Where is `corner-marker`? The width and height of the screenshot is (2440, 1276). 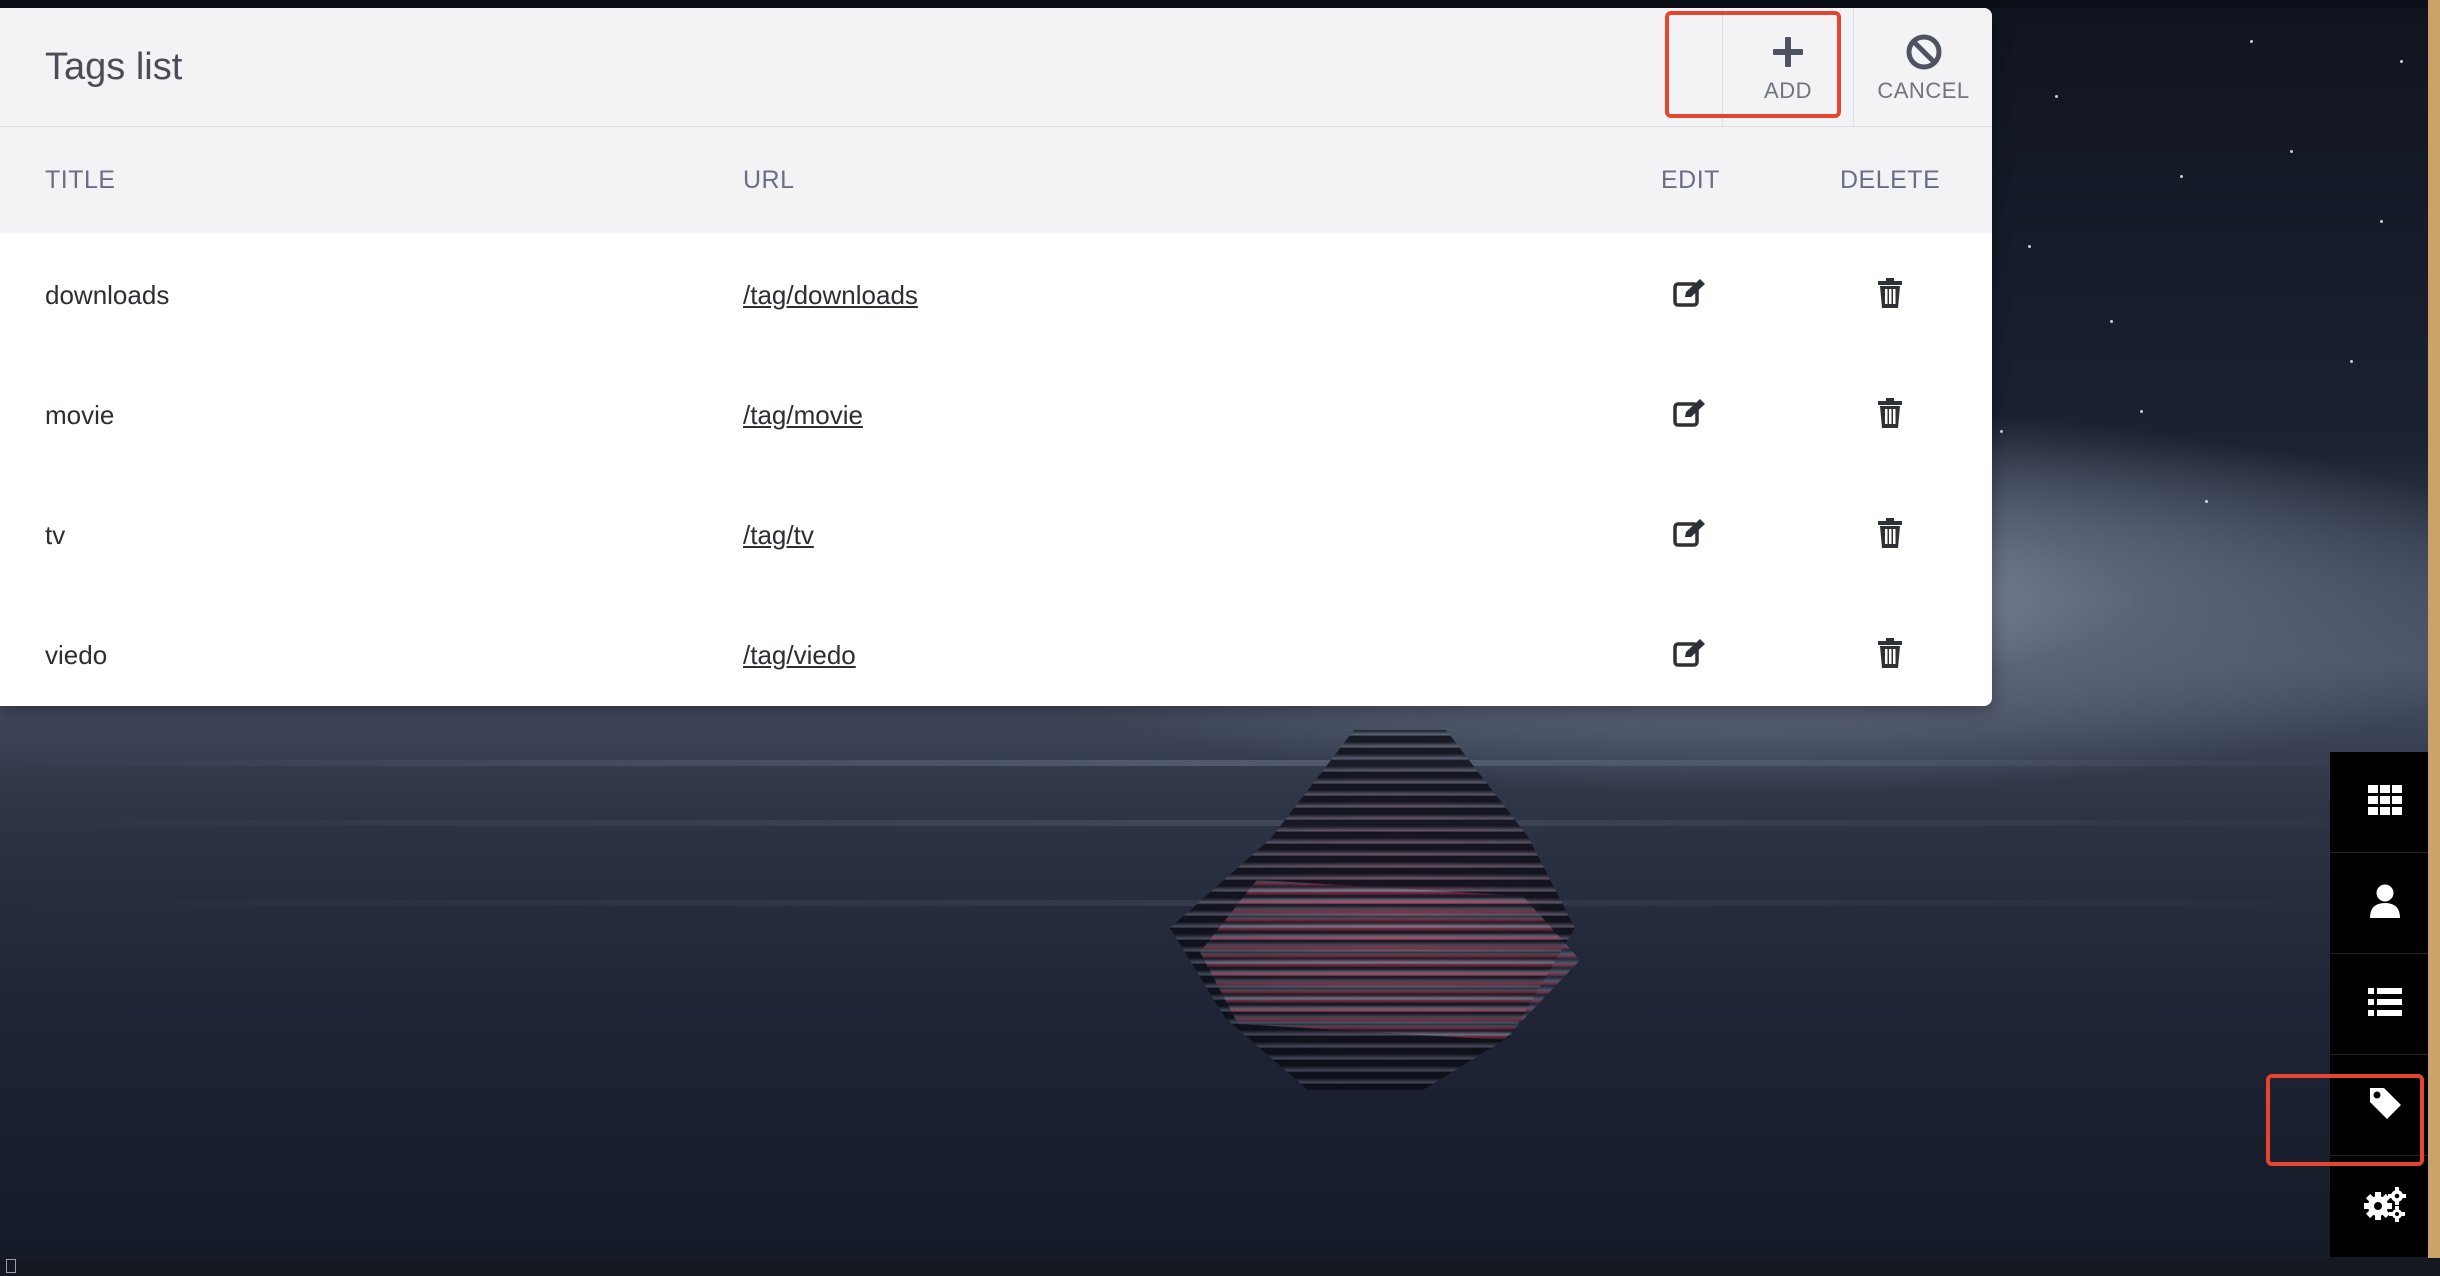
corner-marker is located at coordinates (11, 1266).